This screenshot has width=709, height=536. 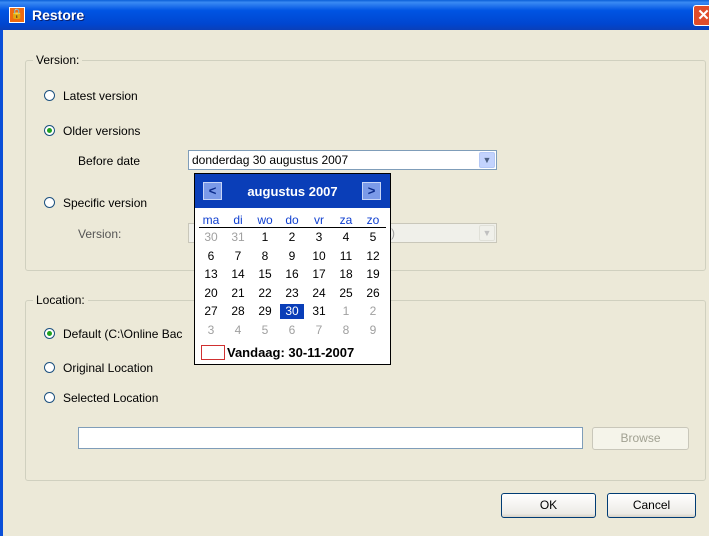 I want to click on calendar-day: 23, so click(x=292, y=293).